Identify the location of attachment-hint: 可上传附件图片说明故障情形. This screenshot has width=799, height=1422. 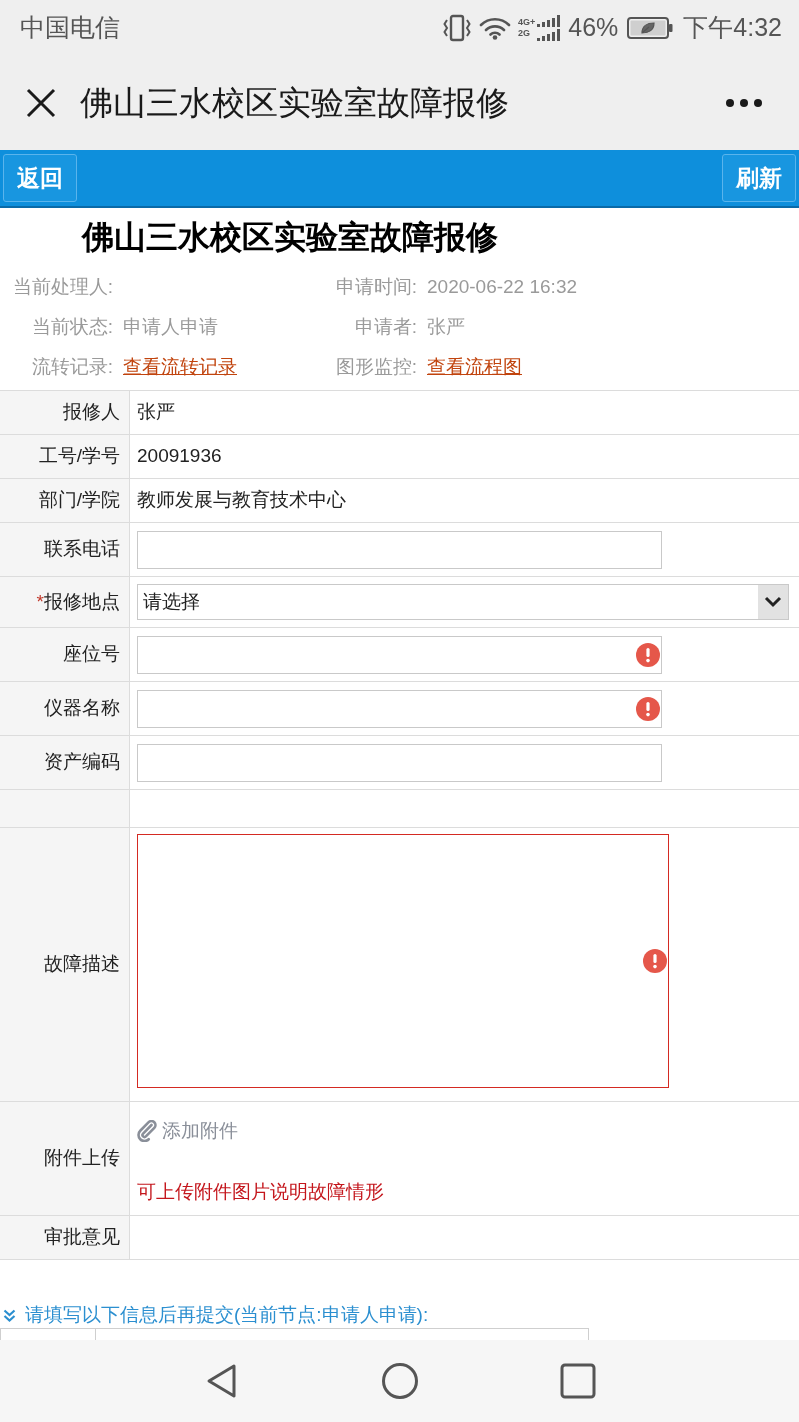
(260, 1191).